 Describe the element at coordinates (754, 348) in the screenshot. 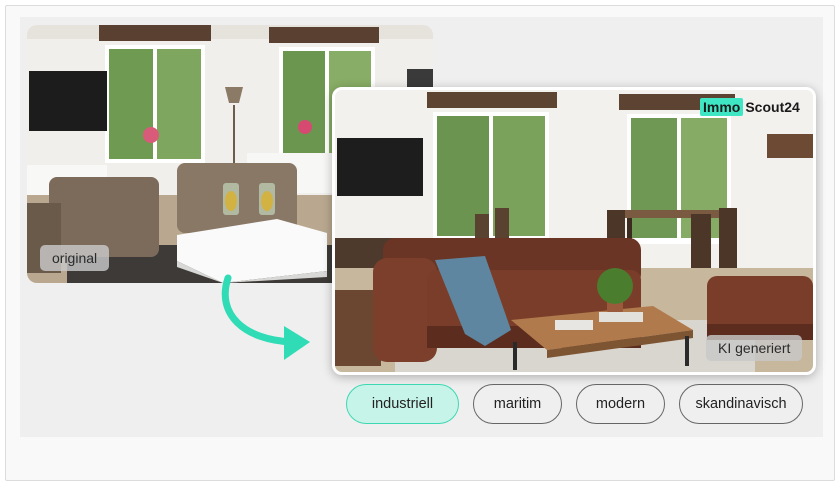

I see `ai-generated-label: KI generiert` at that location.